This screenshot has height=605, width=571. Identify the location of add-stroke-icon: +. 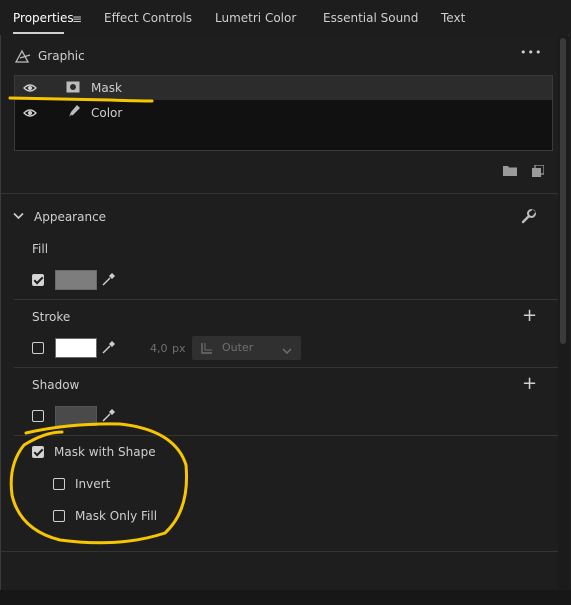
(529, 316).